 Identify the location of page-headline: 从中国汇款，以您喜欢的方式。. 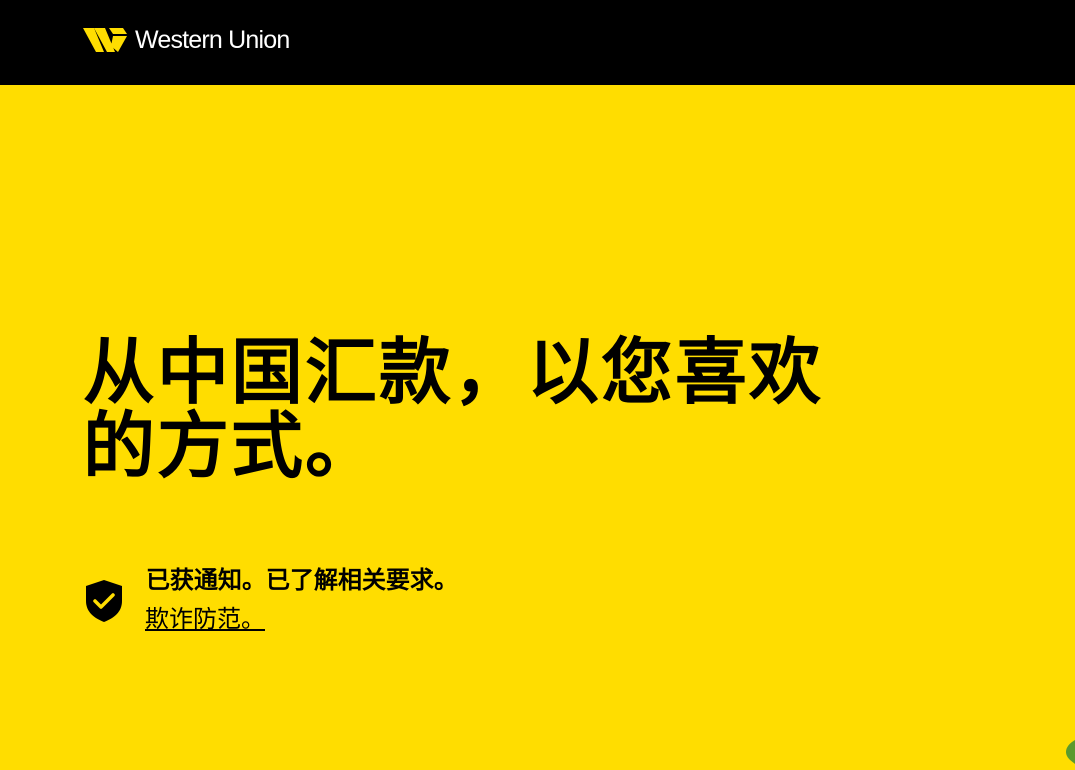
(453, 409).